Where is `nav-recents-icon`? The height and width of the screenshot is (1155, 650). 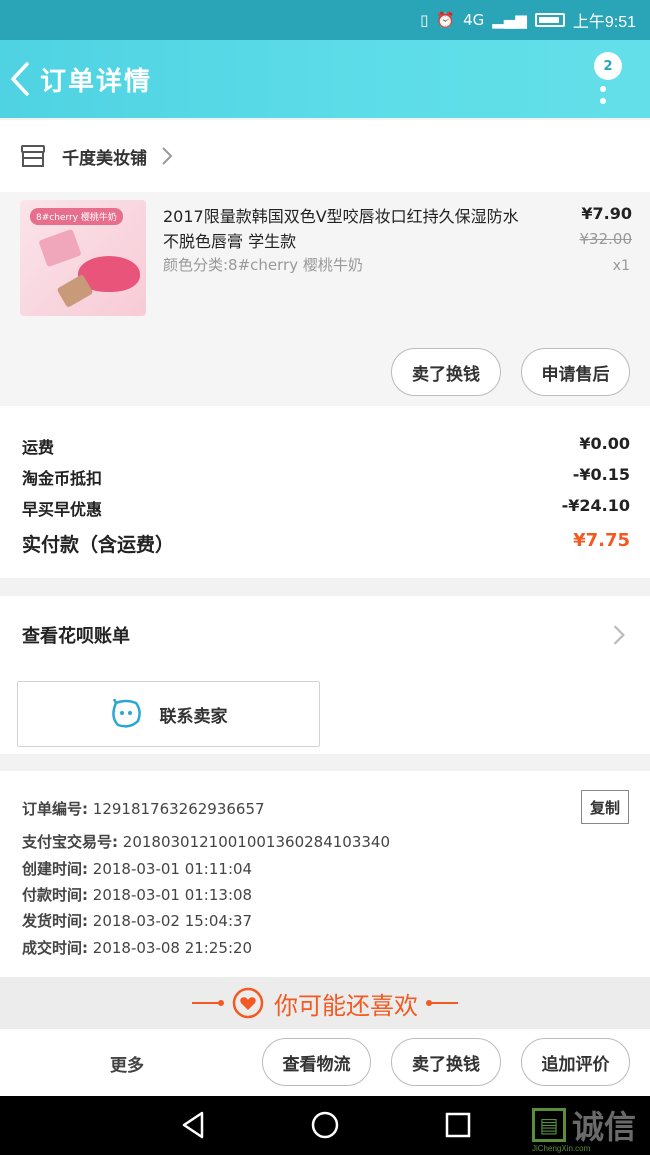
nav-recents-icon is located at coordinates (458, 1125).